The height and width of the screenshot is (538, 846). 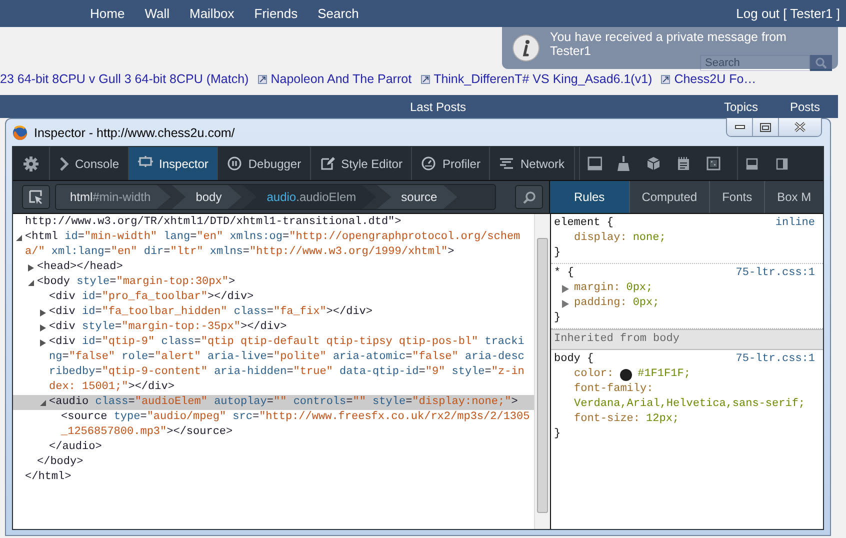 What do you see at coordinates (338, 13) in the screenshot?
I see `nav-link: Search` at bounding box center [338, 13].